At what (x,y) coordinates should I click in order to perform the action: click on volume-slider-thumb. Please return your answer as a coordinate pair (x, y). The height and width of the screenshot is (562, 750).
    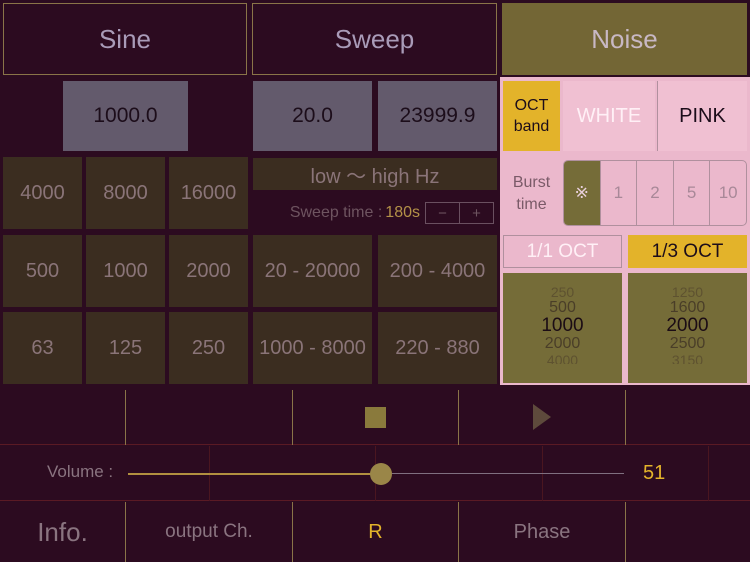
    Looking at the image, I should click on (381, 474).